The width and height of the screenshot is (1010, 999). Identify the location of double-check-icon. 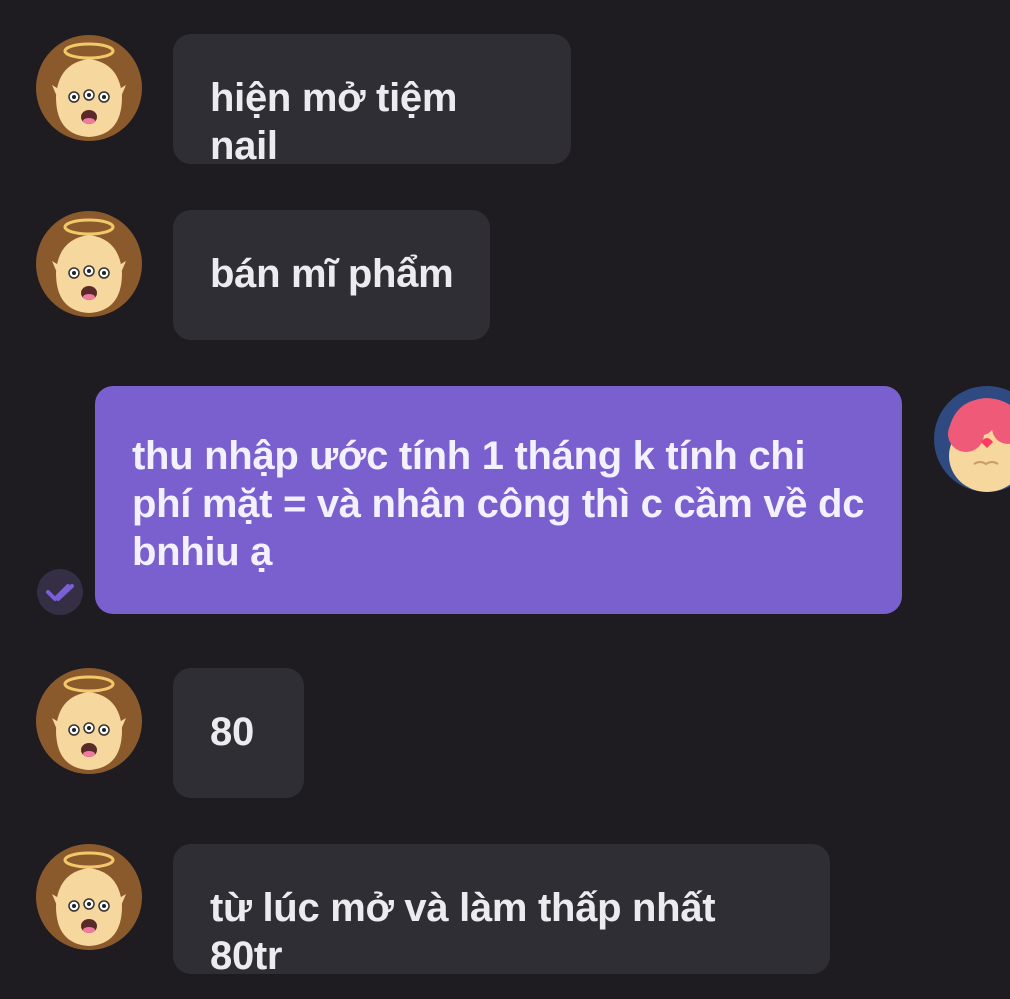
(60, 592).